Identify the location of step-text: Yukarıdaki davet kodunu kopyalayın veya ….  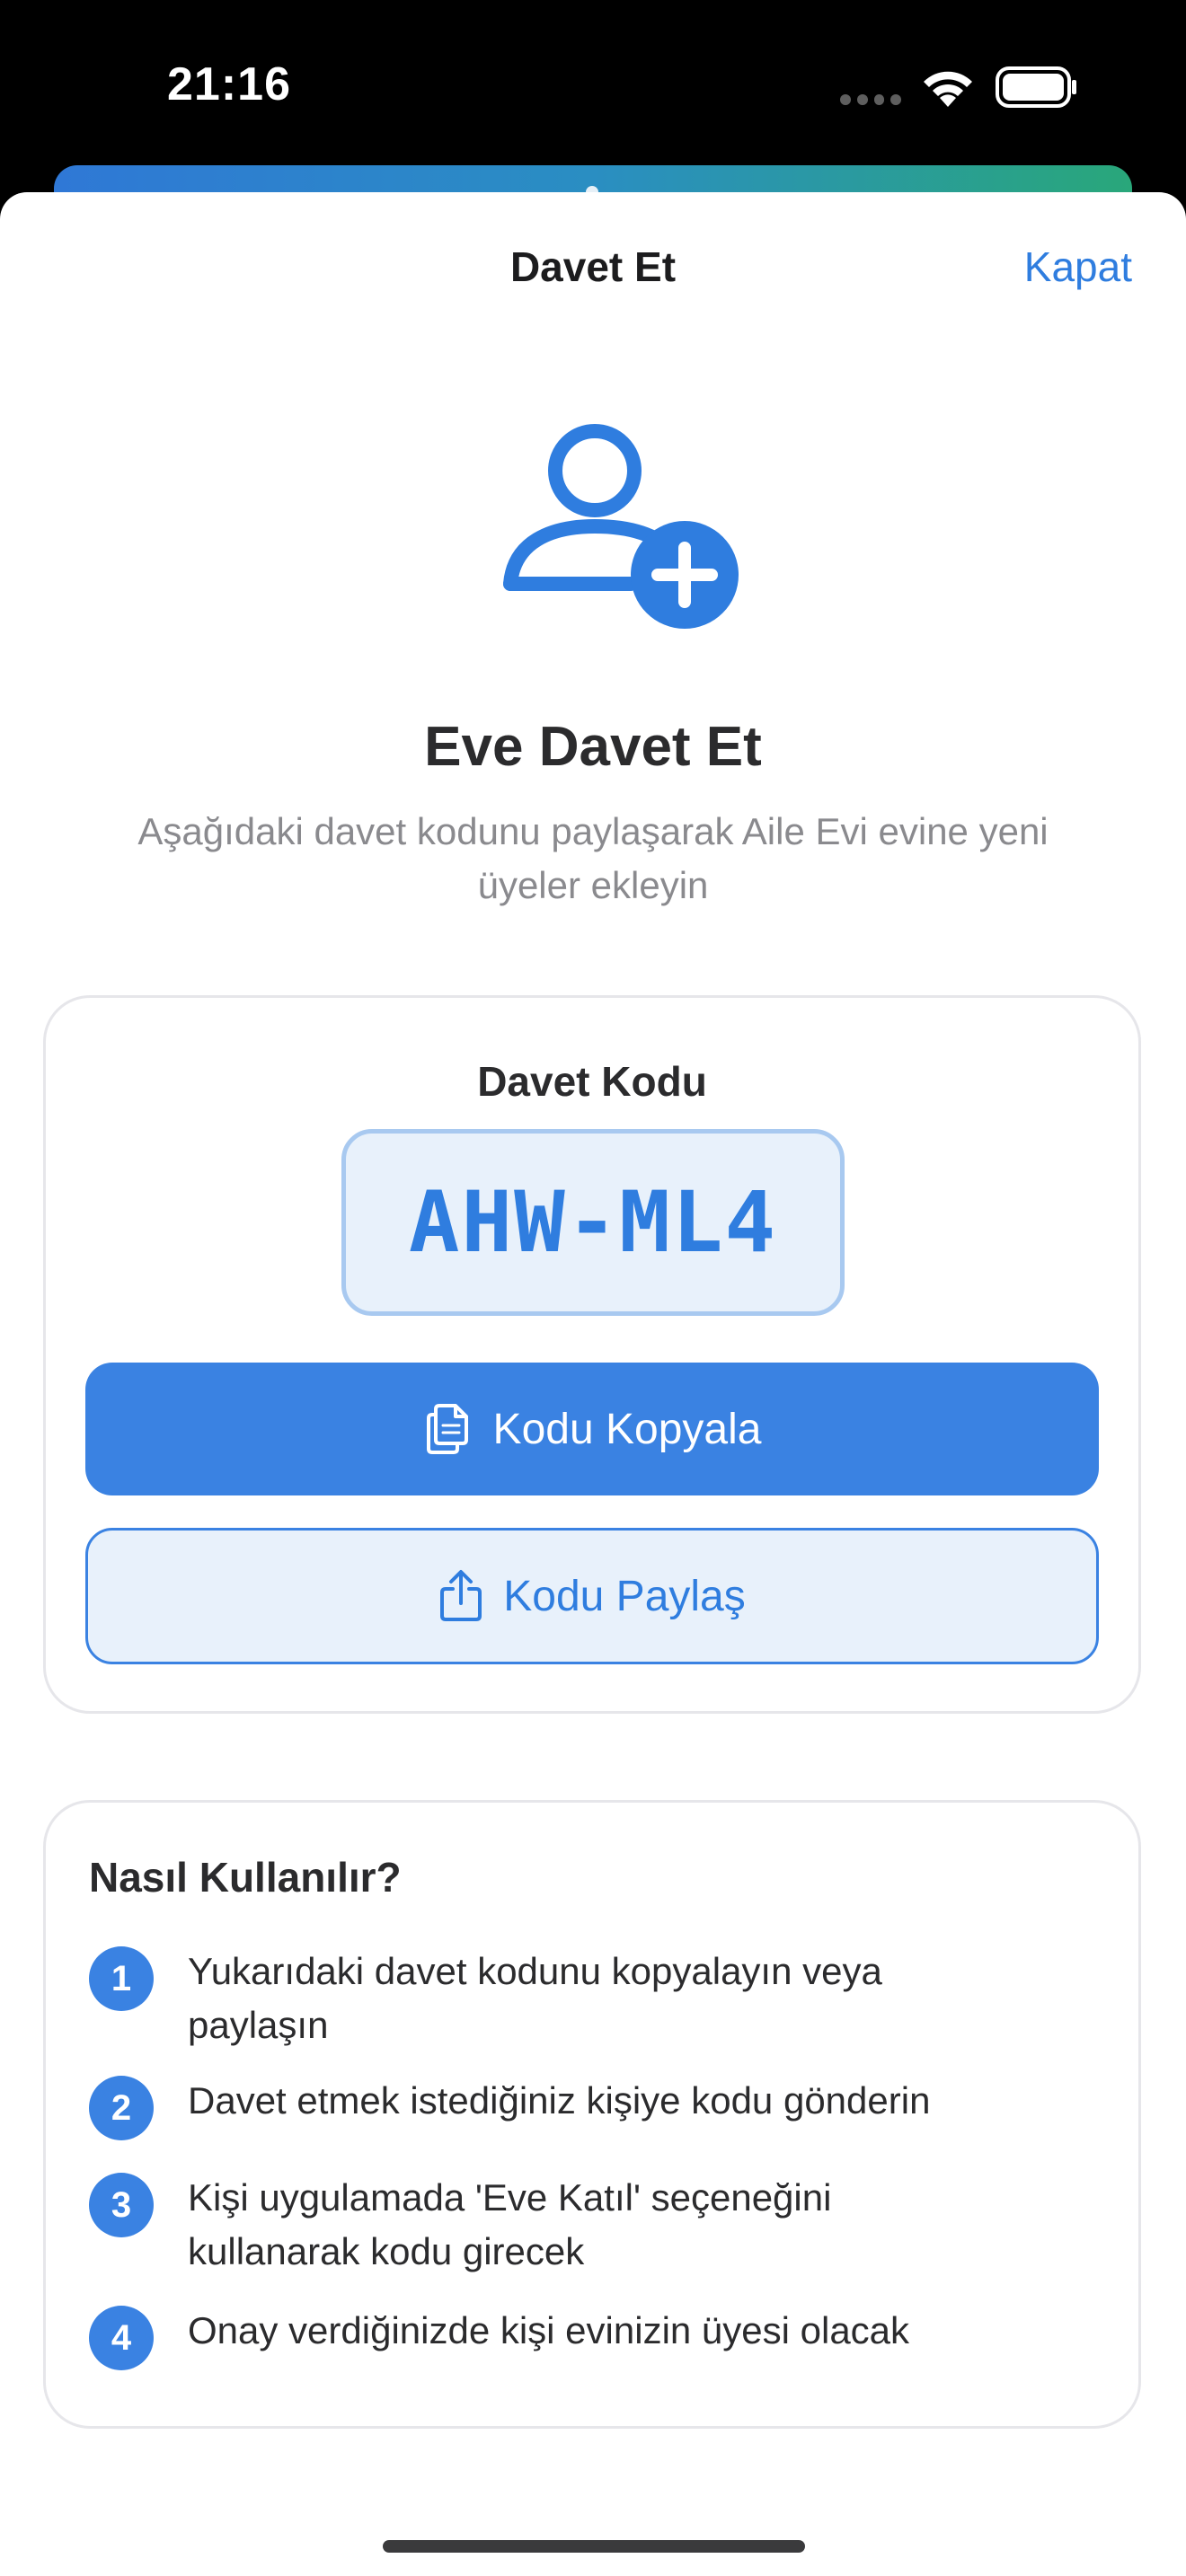
(535, 1998).